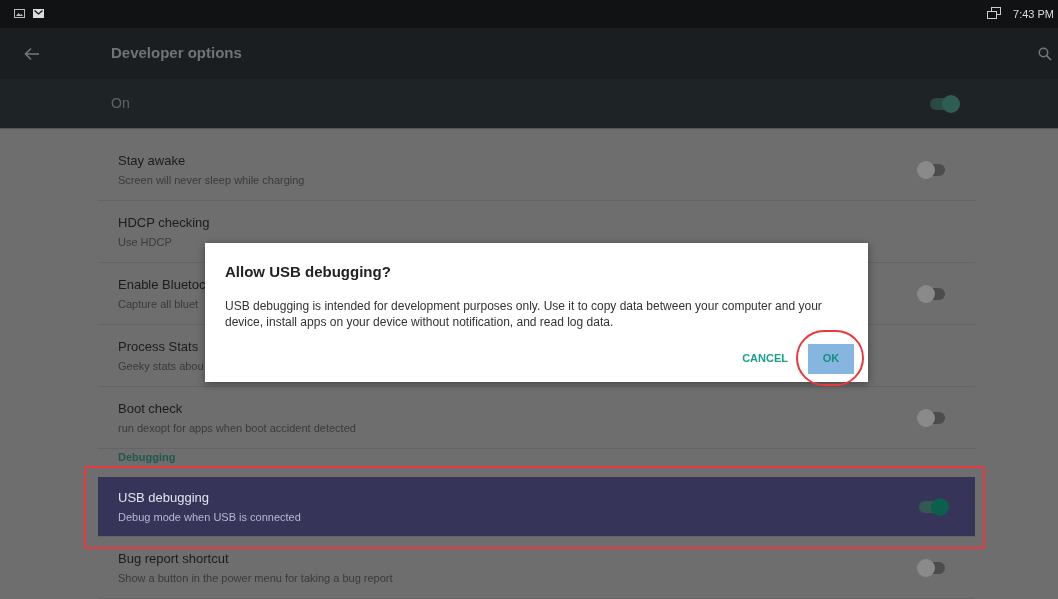 Image resolution: width=1058 pixels, height=599 pixels. Describe the element at coordinates (19, 14) in the screenshot. I see `image-icon` at that location.